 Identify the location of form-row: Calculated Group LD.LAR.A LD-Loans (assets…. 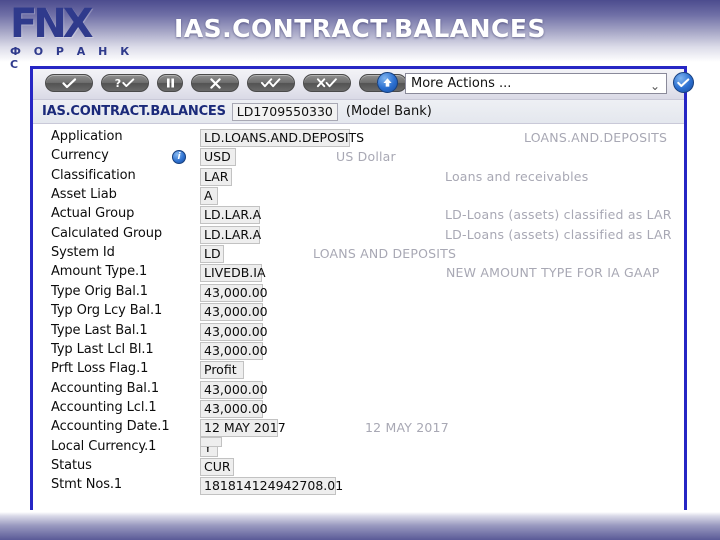
(358, 235).